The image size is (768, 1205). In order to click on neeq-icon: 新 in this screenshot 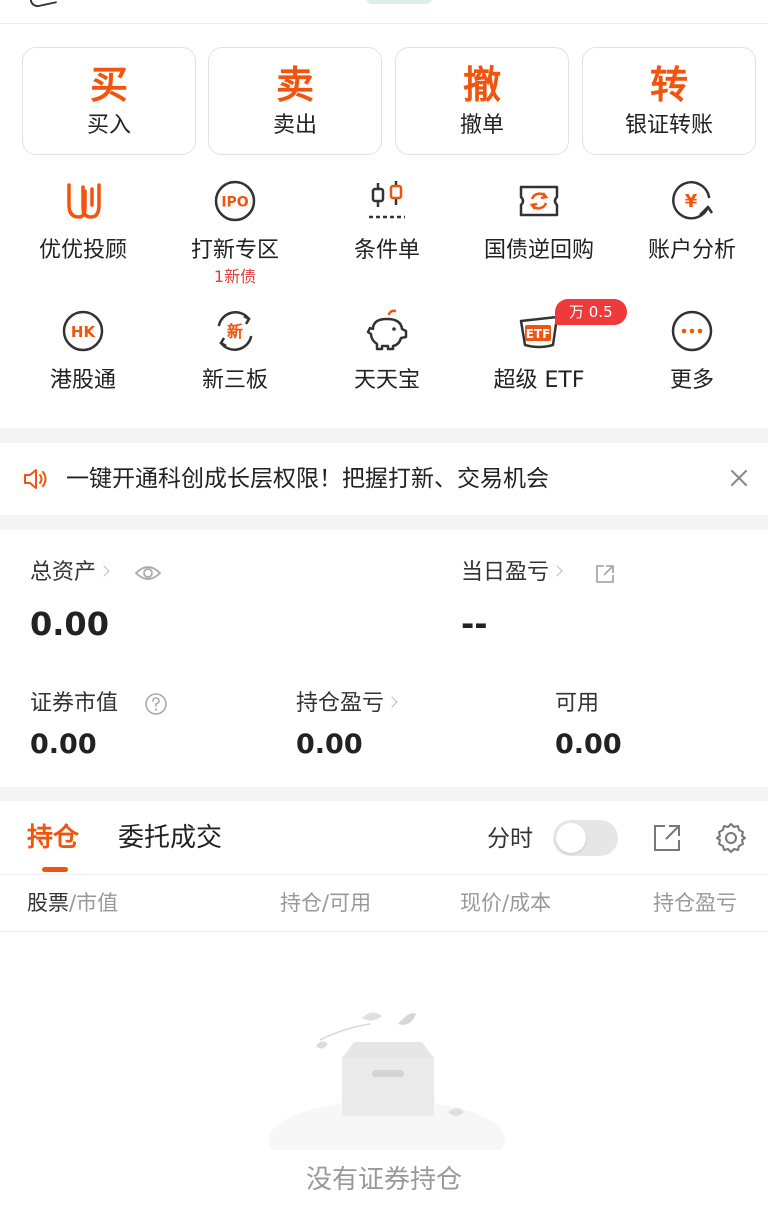, I will do `click(235, 331)`.